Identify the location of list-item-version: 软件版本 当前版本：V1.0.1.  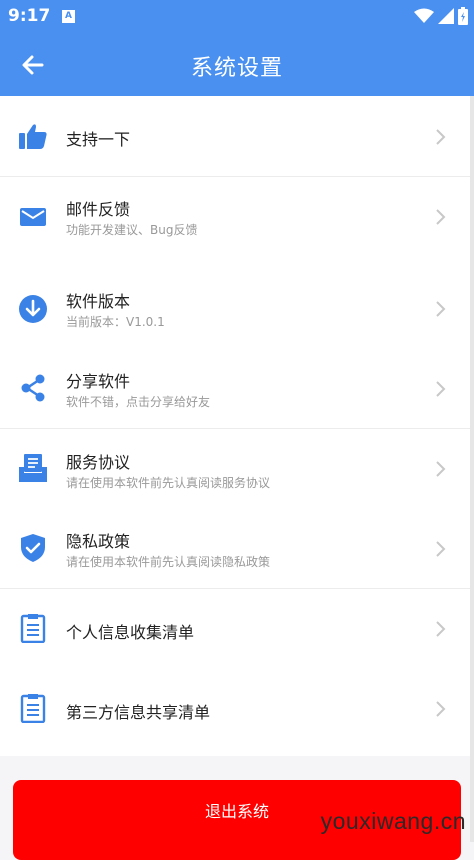
(235, 309).